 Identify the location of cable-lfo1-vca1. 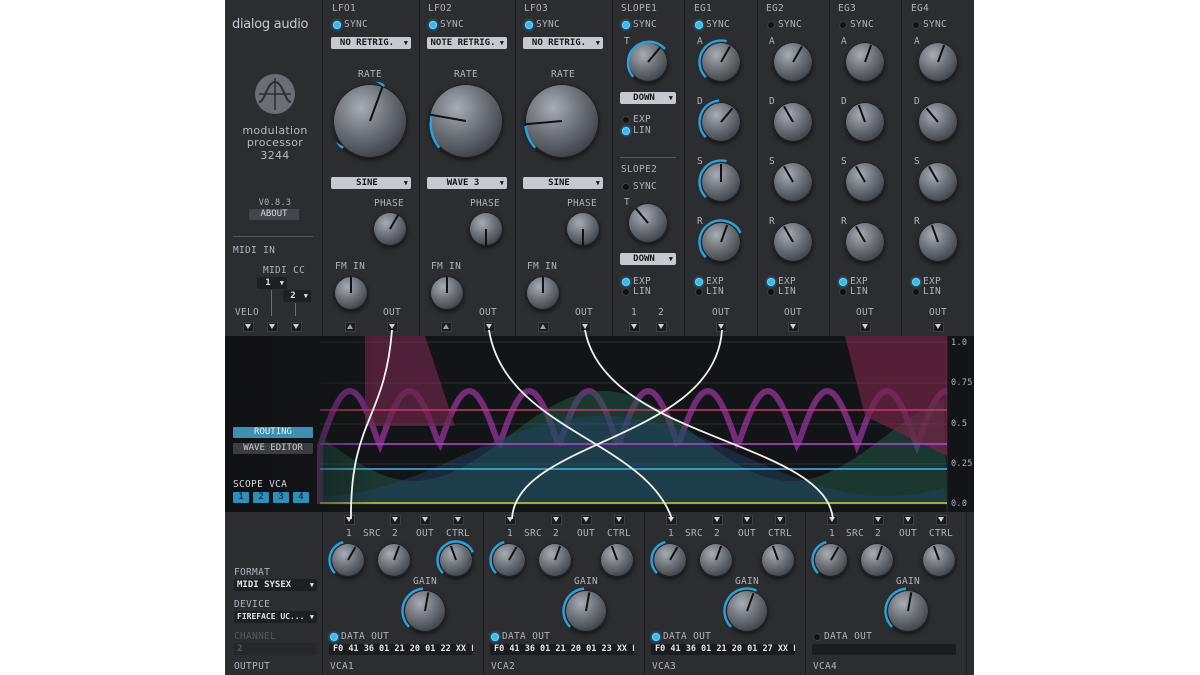
(371, 424).